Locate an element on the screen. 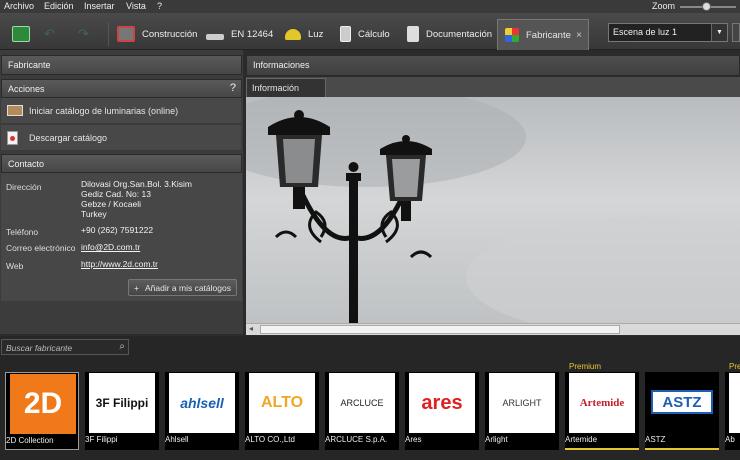  undo-icon: ↶ is located at coordinates (49, 33).